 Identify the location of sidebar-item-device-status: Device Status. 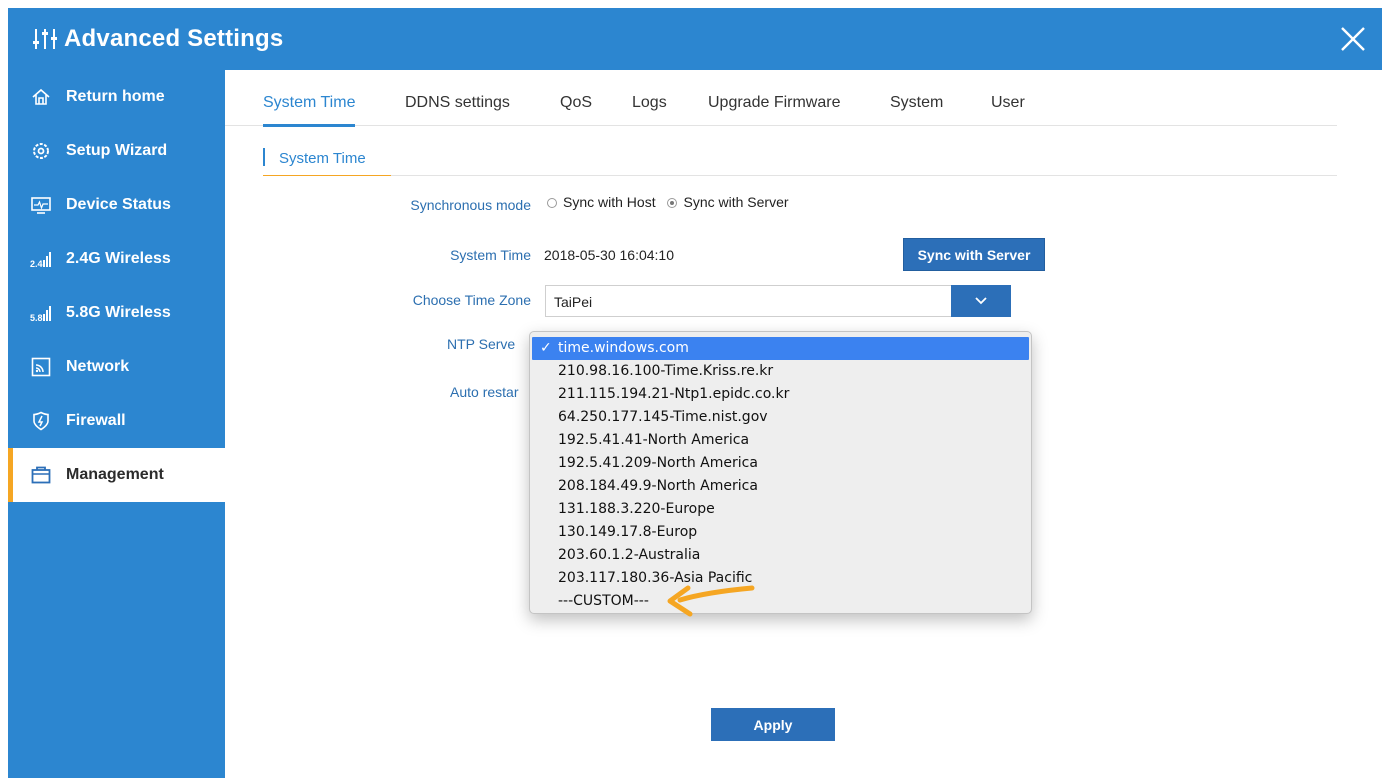
(116, 205).